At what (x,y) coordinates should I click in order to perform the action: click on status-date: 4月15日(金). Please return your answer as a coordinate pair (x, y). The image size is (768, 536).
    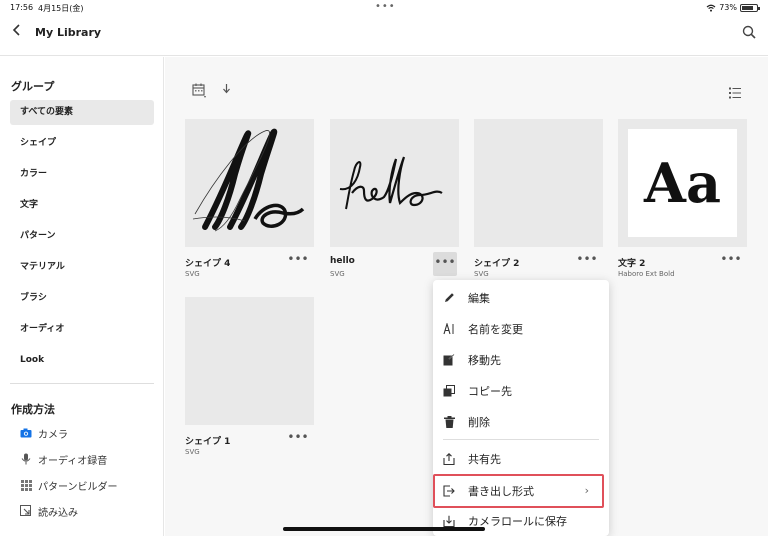
    Looking at the image, I should click on (61, 8).